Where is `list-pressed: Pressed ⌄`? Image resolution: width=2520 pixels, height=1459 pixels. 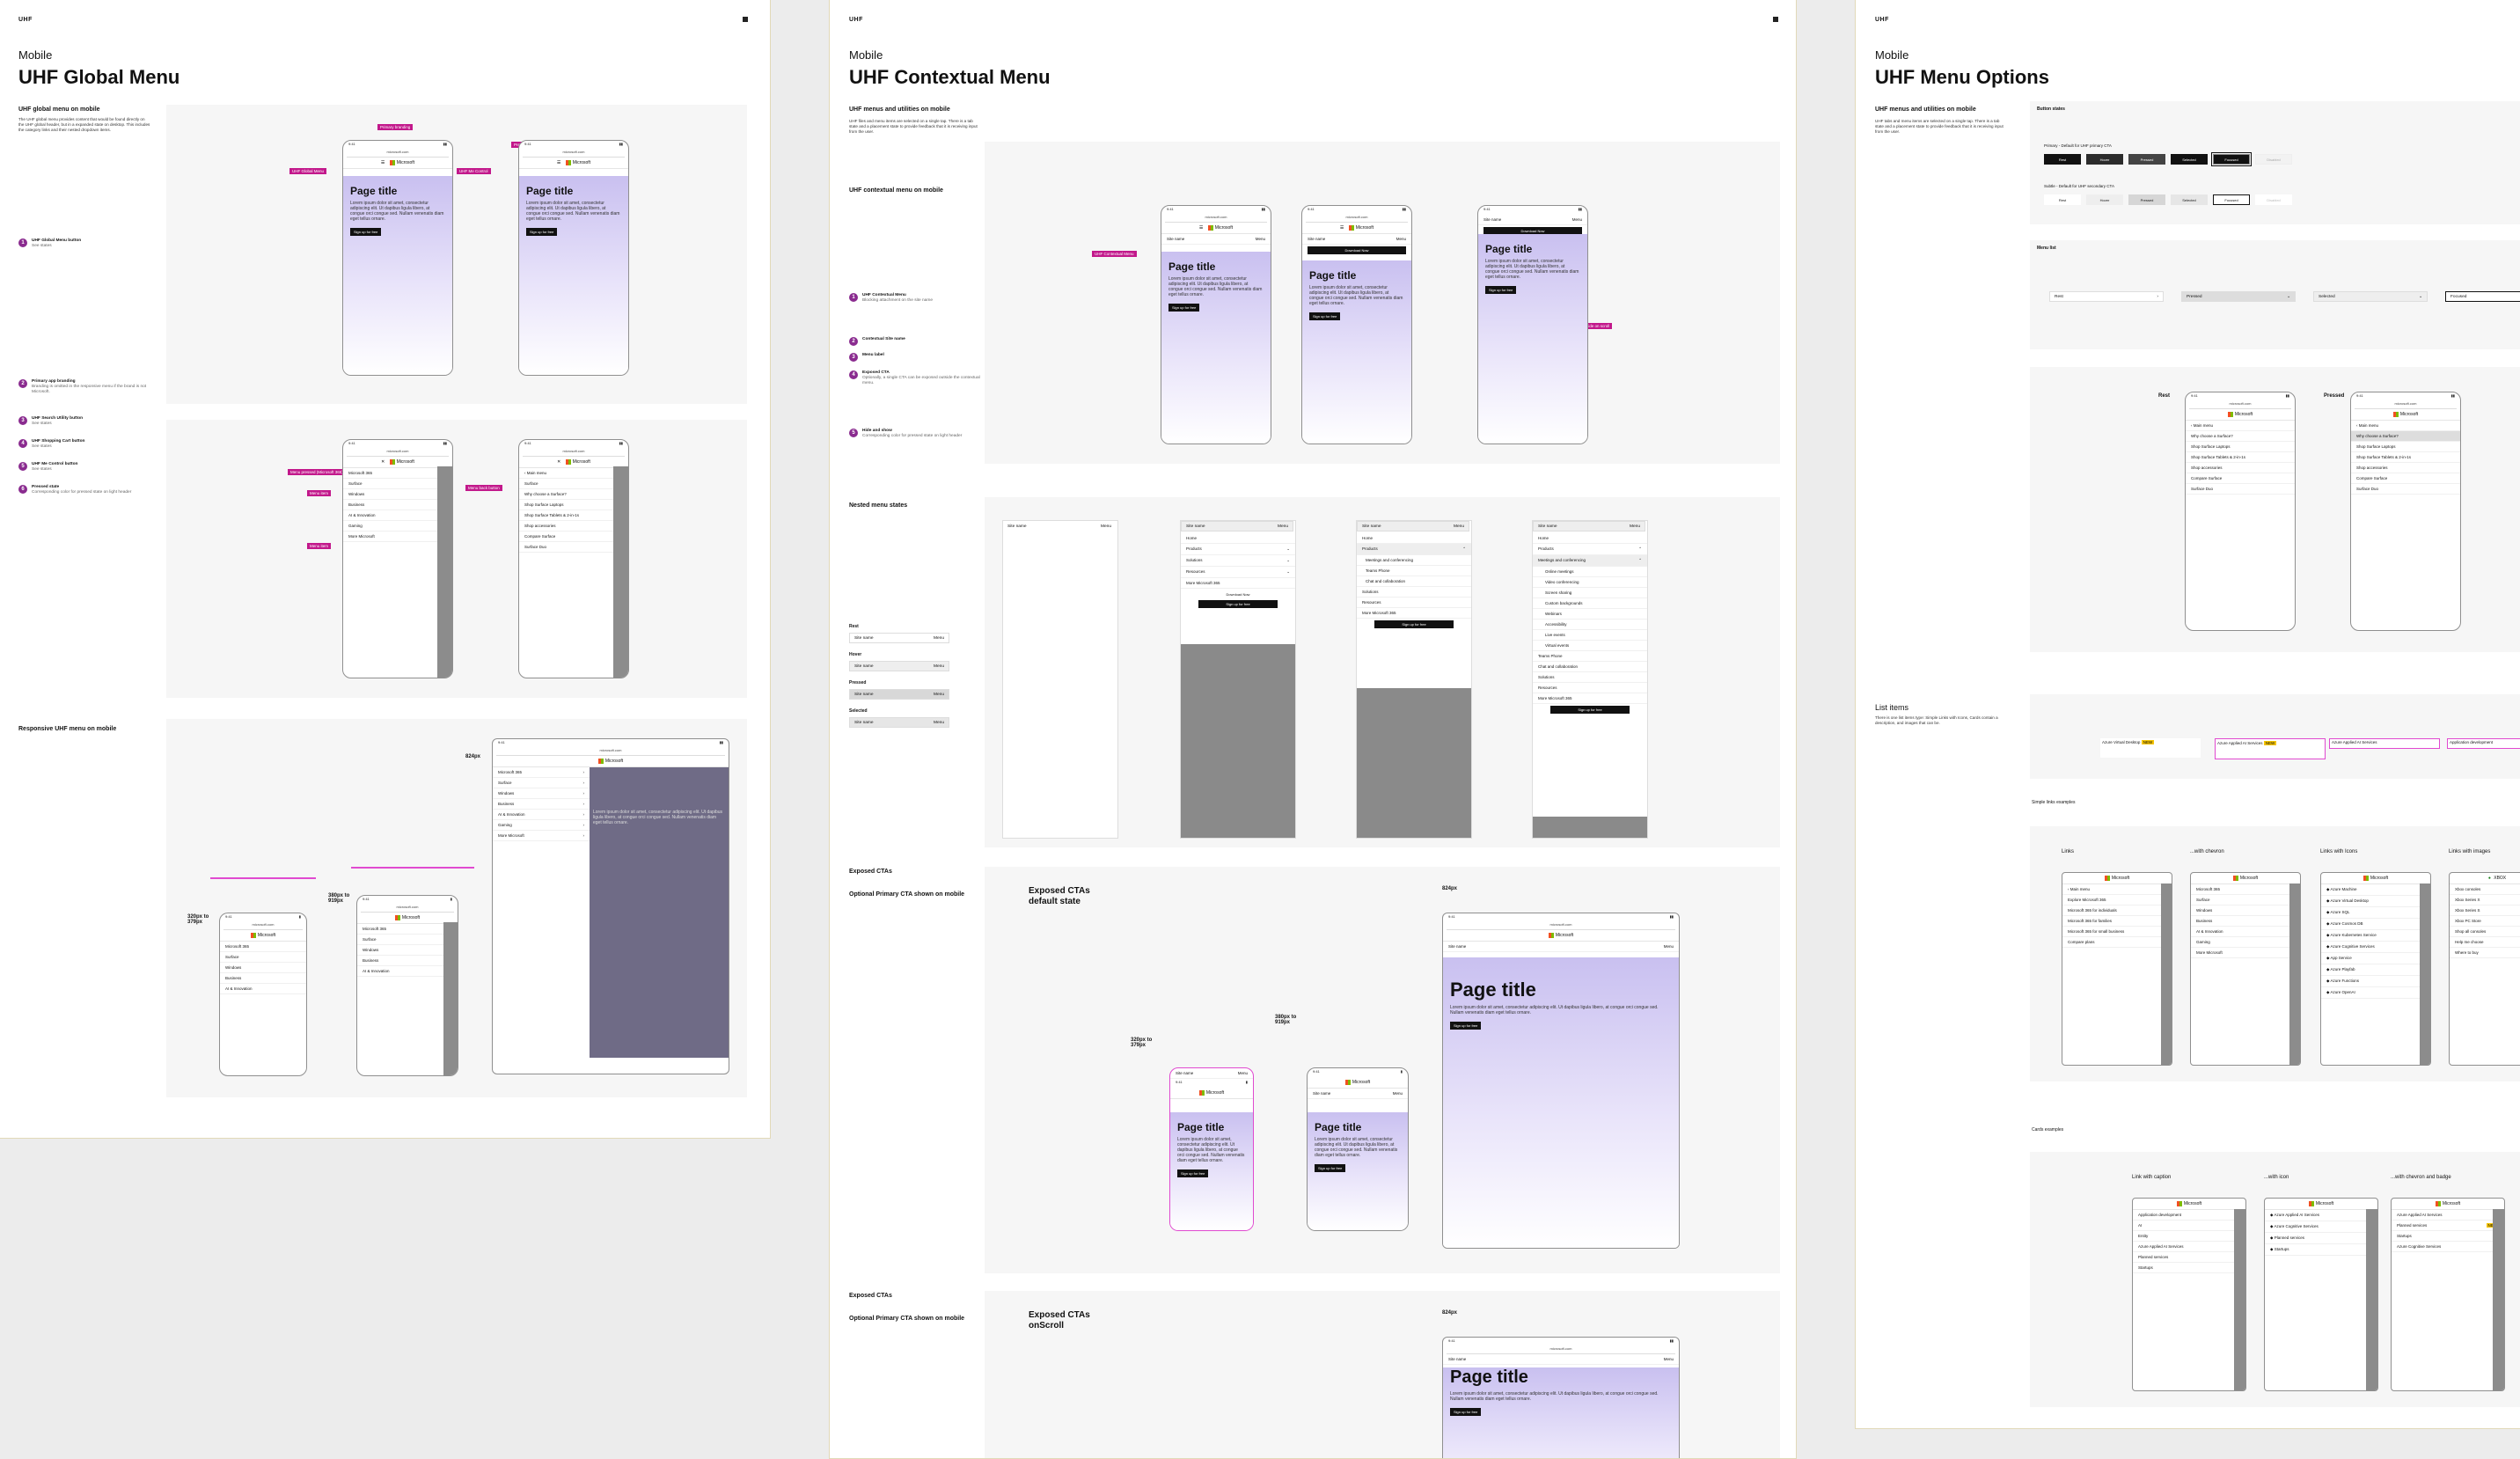
list-pressed: Pressed ⌄ is located at coordinates (2238, 296).